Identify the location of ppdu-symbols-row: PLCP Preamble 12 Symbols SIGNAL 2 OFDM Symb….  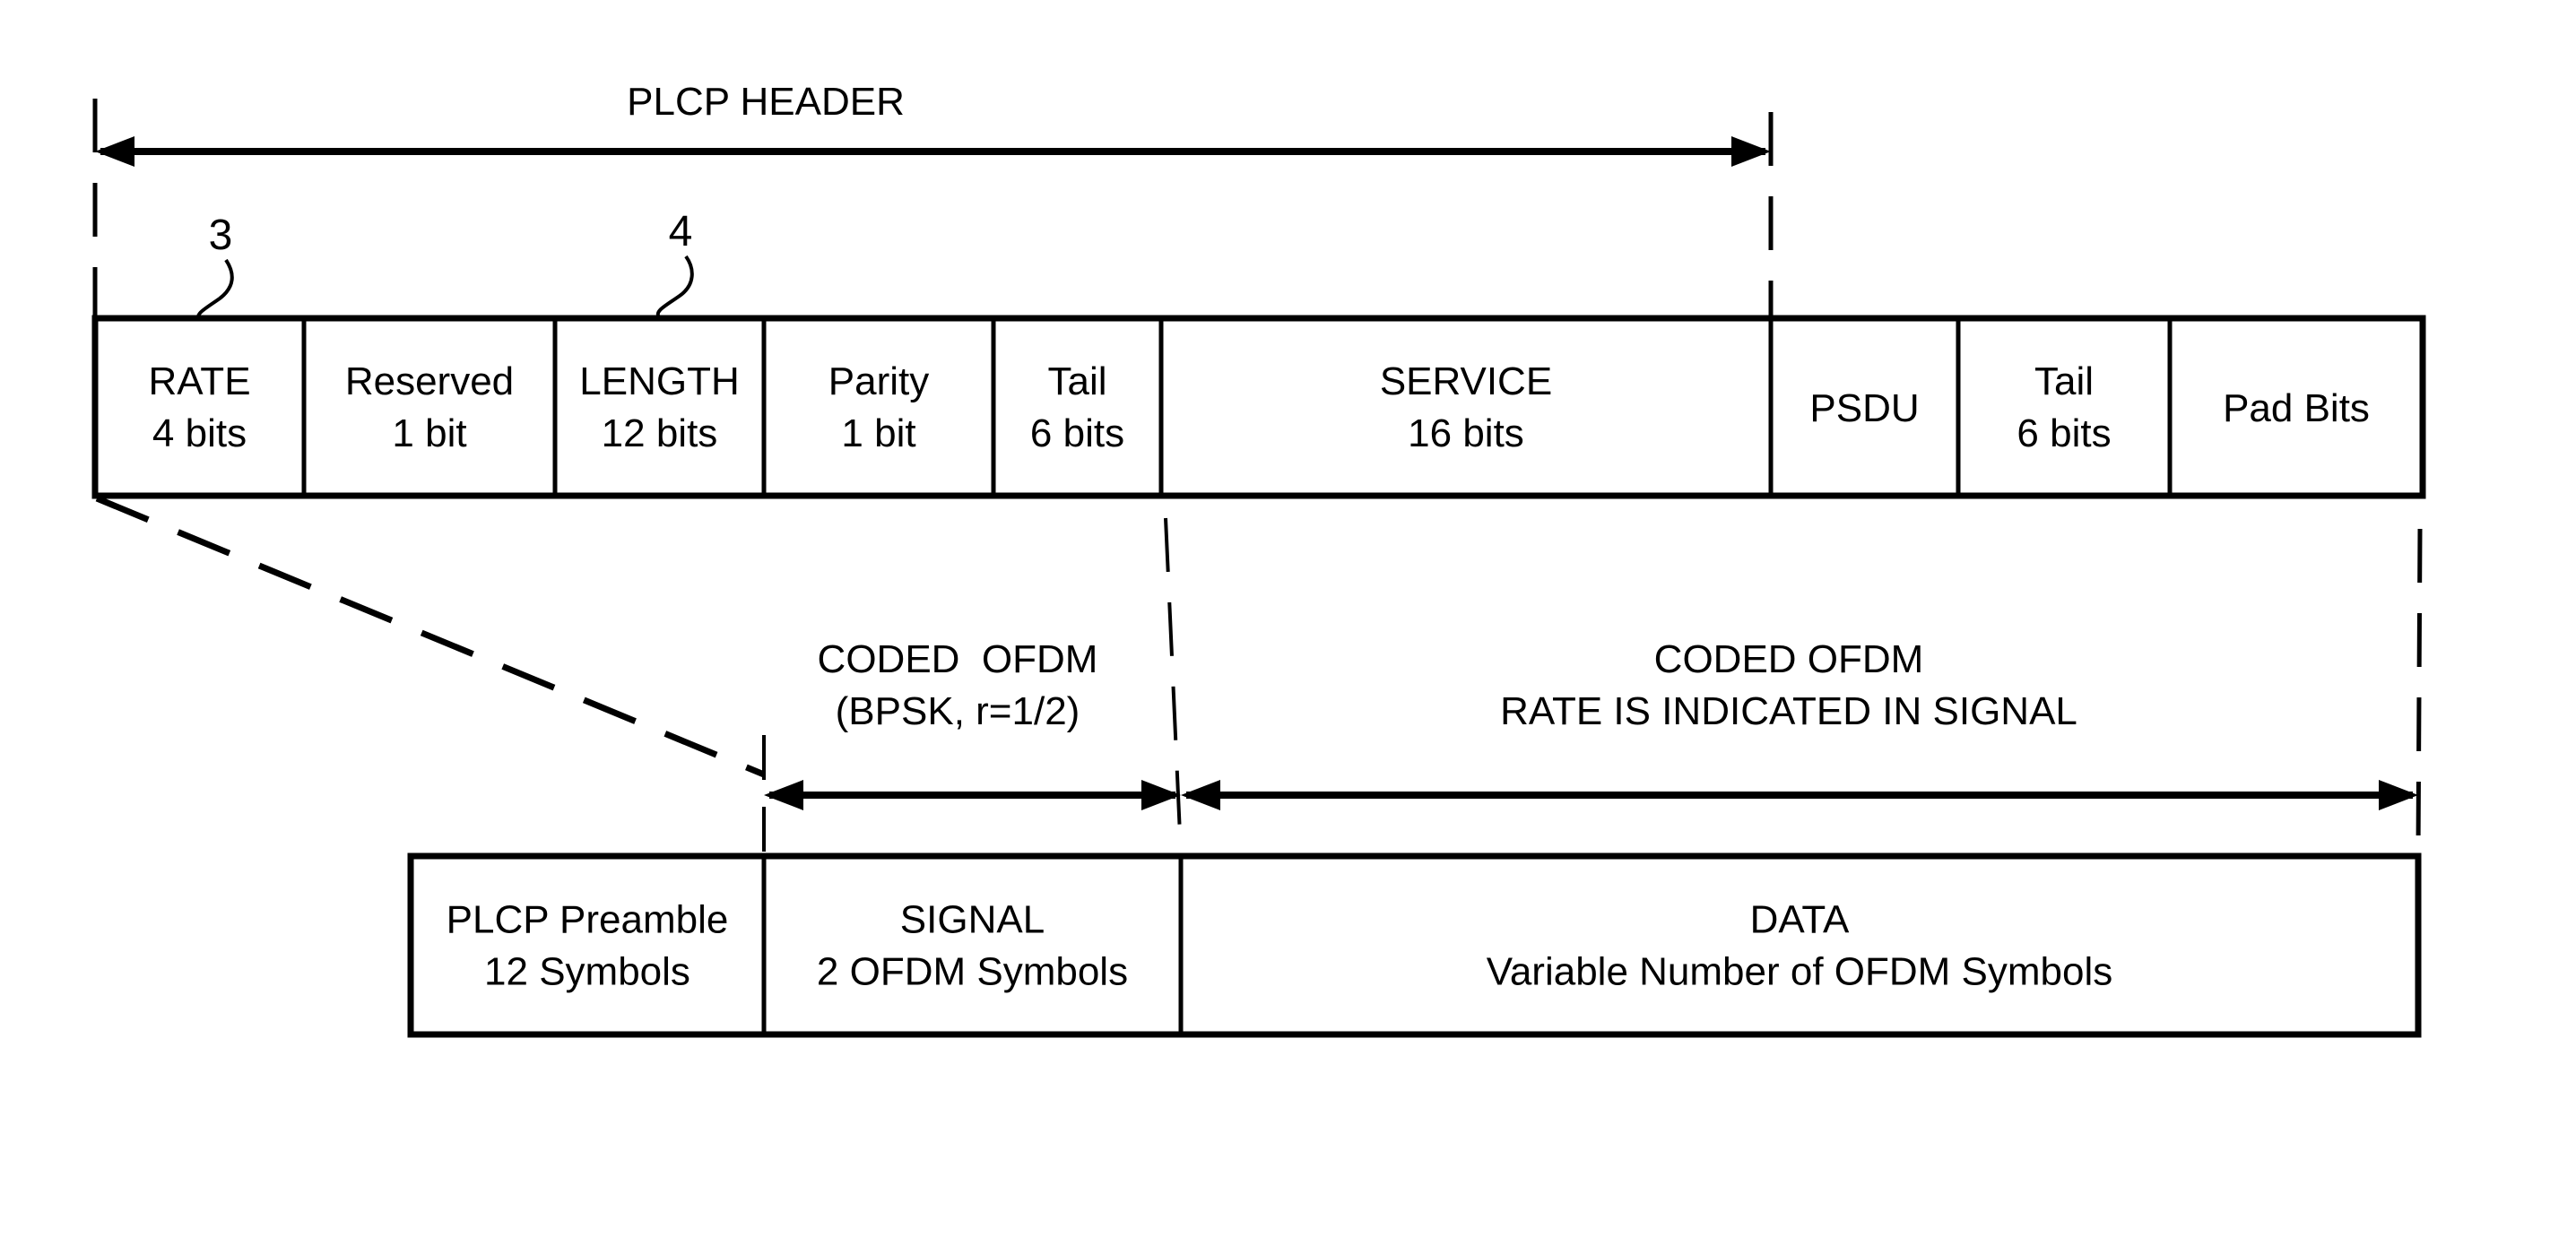
(1414, 945).